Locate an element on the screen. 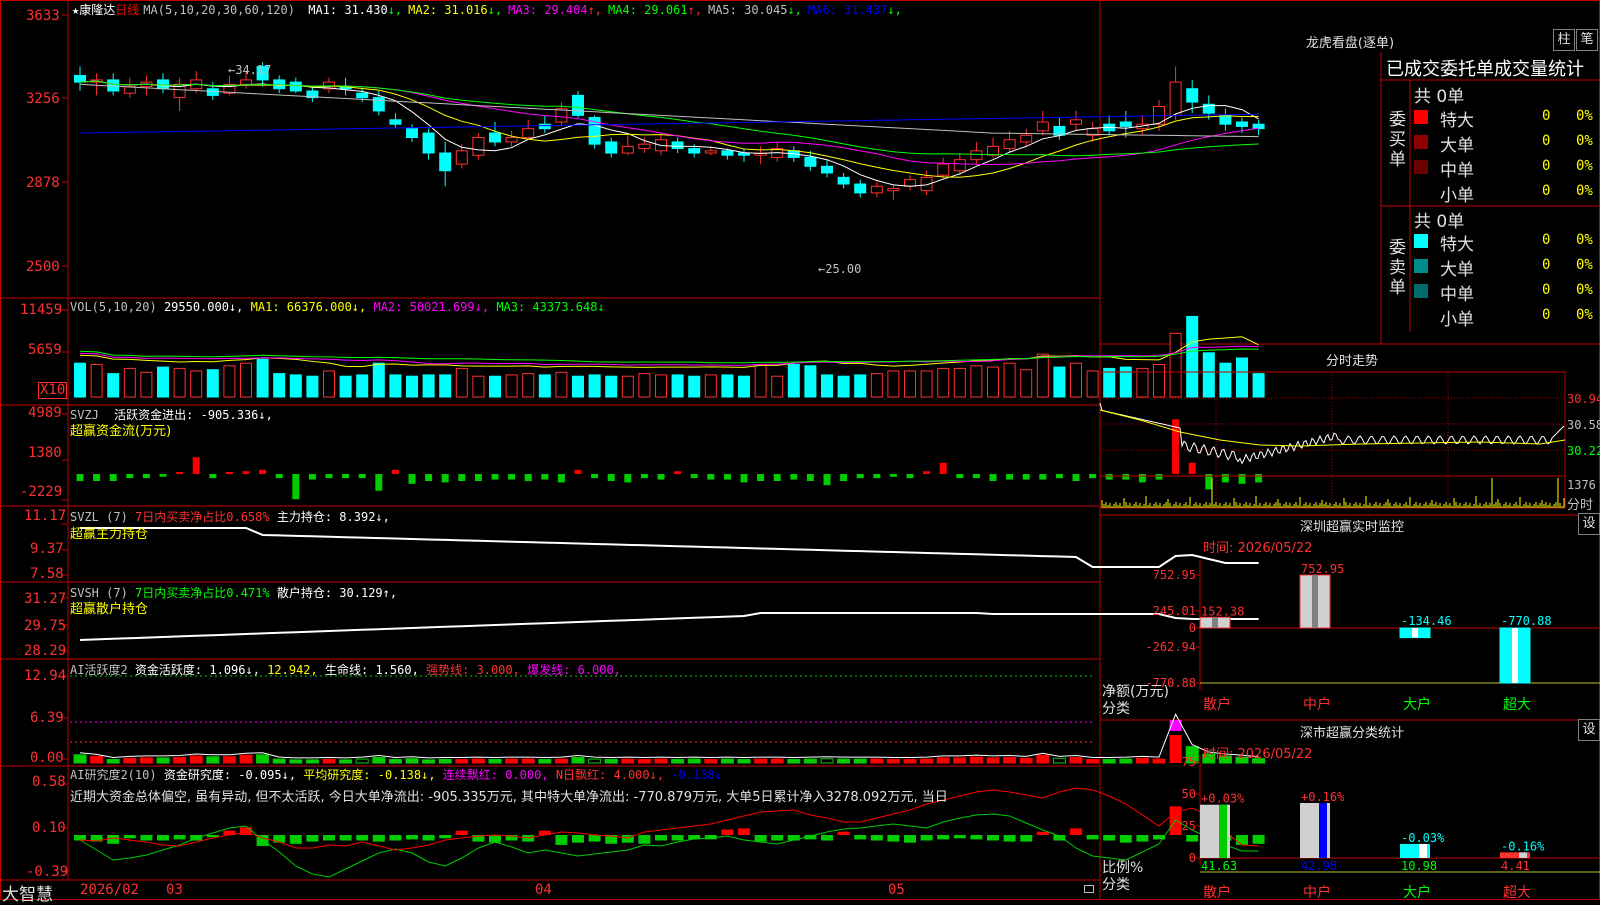  stock-name: 康隆达 is located at coordinates (97, 10).